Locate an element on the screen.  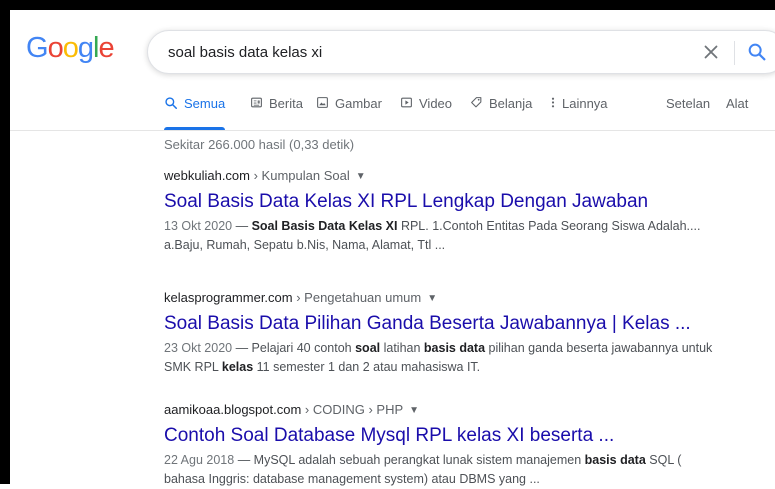
logo-letter: G is located at coordinates (37, 48).